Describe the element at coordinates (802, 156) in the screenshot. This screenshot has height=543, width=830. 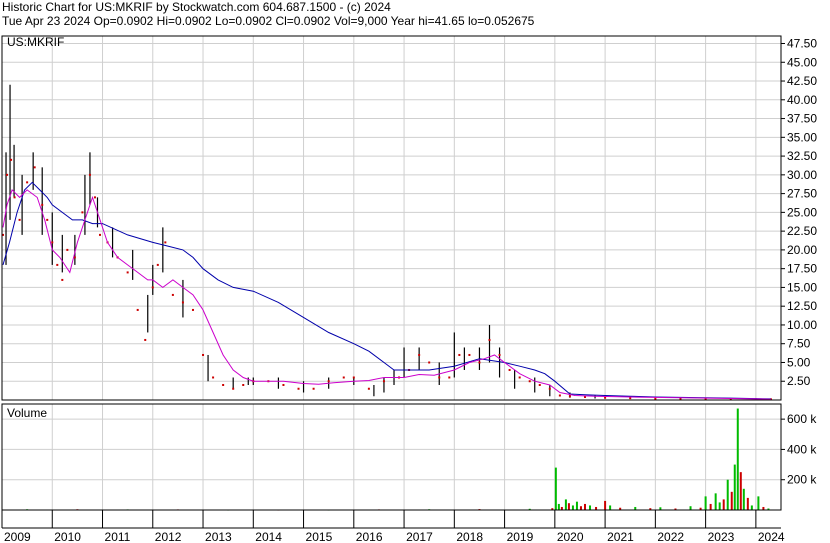
I see `price-tick-label: 32.50` at that location.